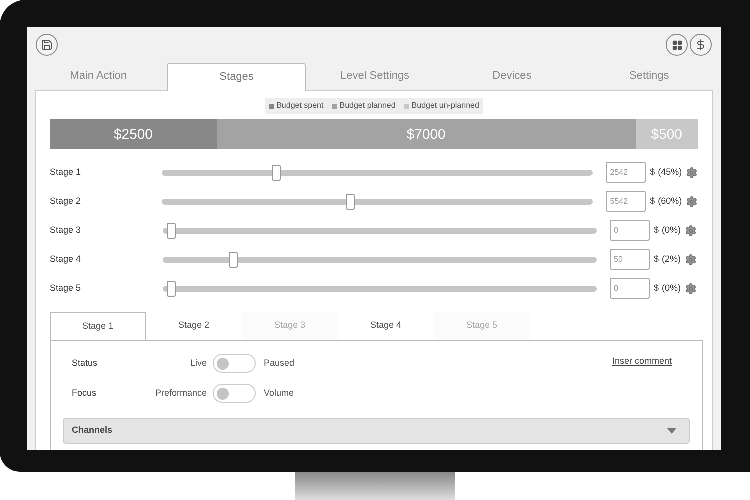 This screenshot has height=500, width=750. I want to click on legend-label: Budget un-planned, so click(446, 106).